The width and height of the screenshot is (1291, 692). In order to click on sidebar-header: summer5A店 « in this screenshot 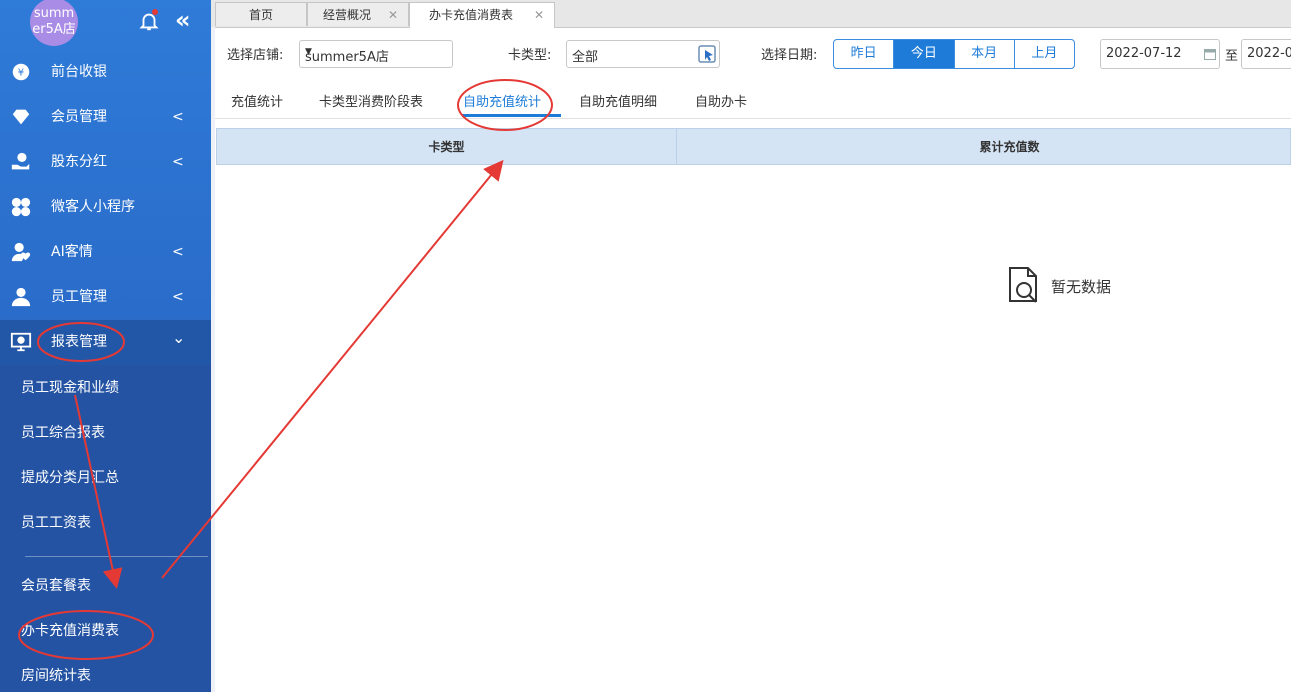, I will do `click(105, 25)`.